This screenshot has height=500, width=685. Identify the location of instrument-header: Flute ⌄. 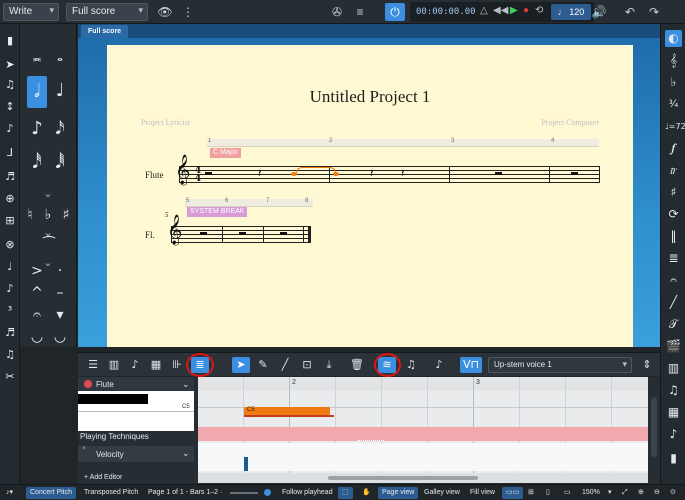
(136, 384).